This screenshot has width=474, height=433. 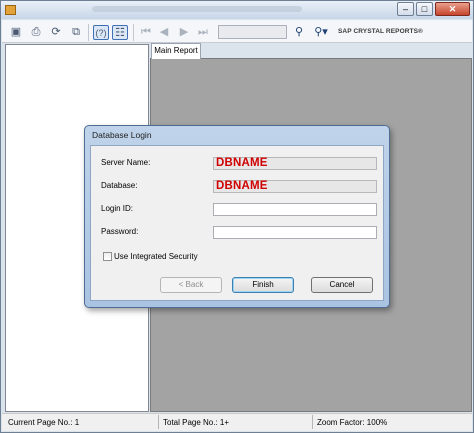 I want to click on server-name-field: DBNAME, so click(x=295, y=163).